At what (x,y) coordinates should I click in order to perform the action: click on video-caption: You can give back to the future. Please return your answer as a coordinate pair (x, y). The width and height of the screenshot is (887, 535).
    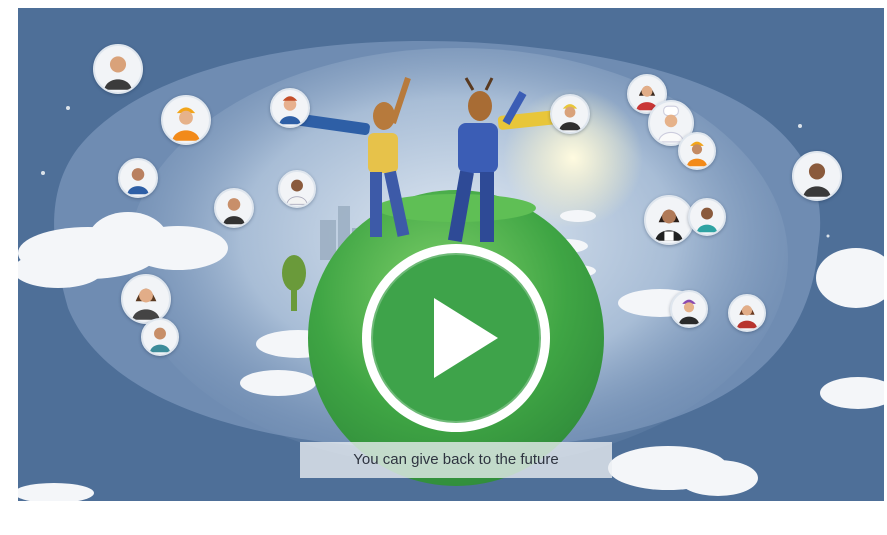
    Looking at the image, I should click on (456, 460).